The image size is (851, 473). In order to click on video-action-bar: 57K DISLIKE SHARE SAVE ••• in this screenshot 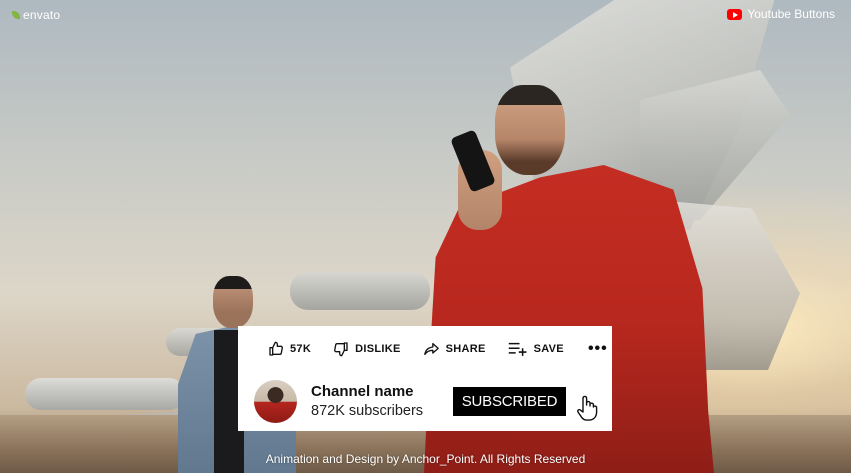, I will do `click(425, 348)`.